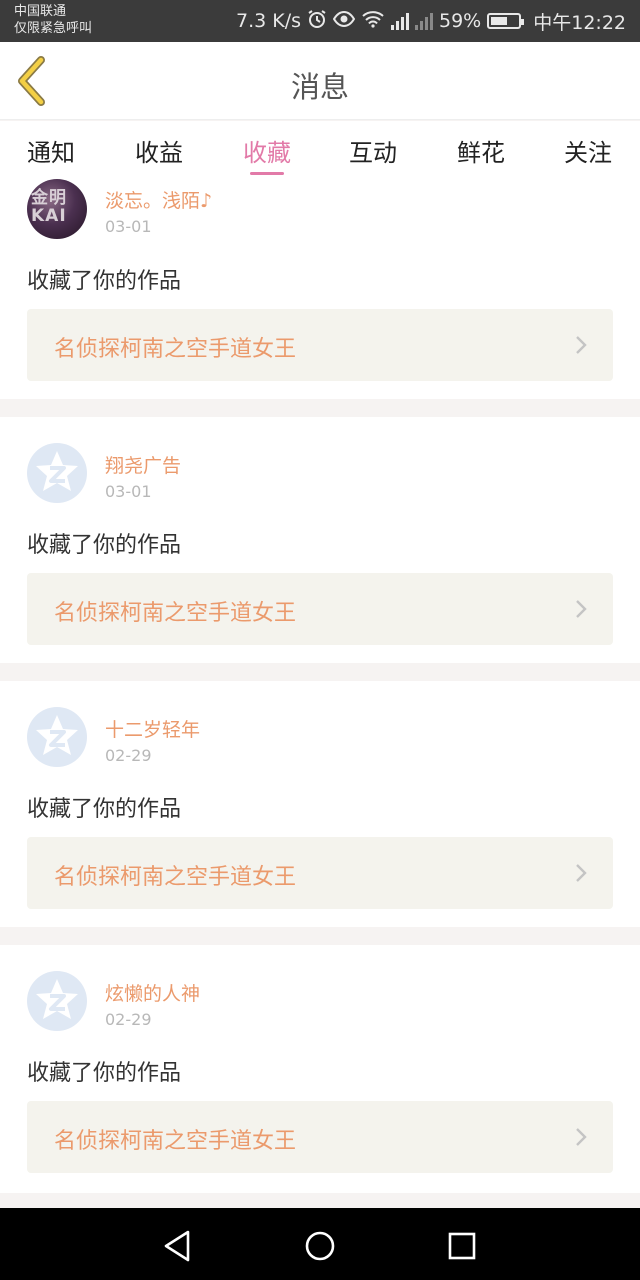 This screenshot has width=640, height=1280. I want to click on avatar: 金明 KAI, so click(57, 209).